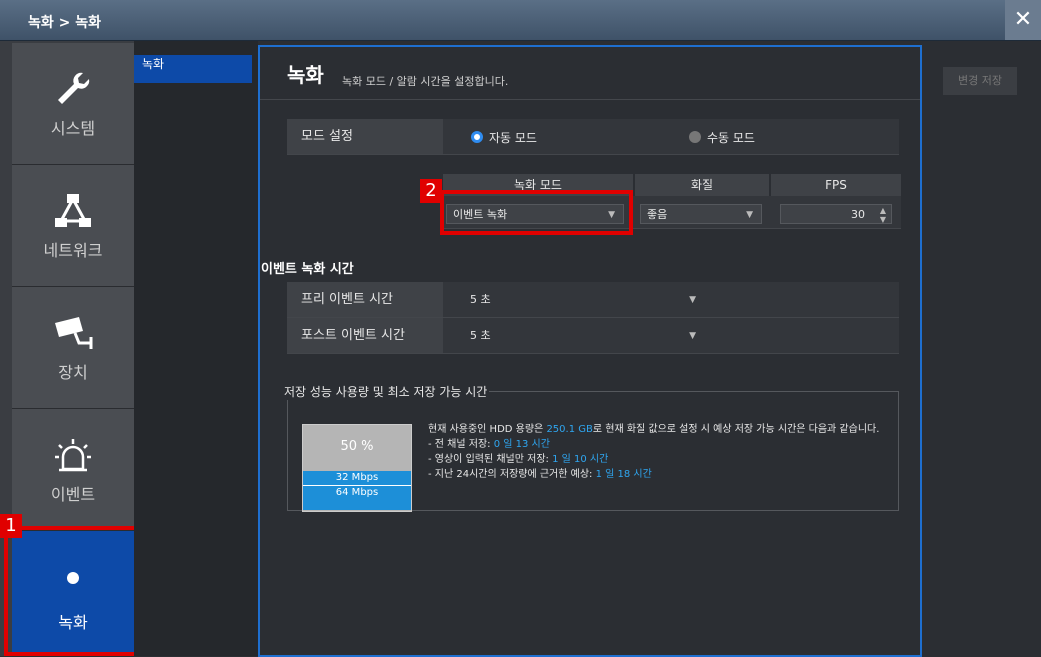  I want to click on post-event-select: 5 초 ▼, so click(584, 335).